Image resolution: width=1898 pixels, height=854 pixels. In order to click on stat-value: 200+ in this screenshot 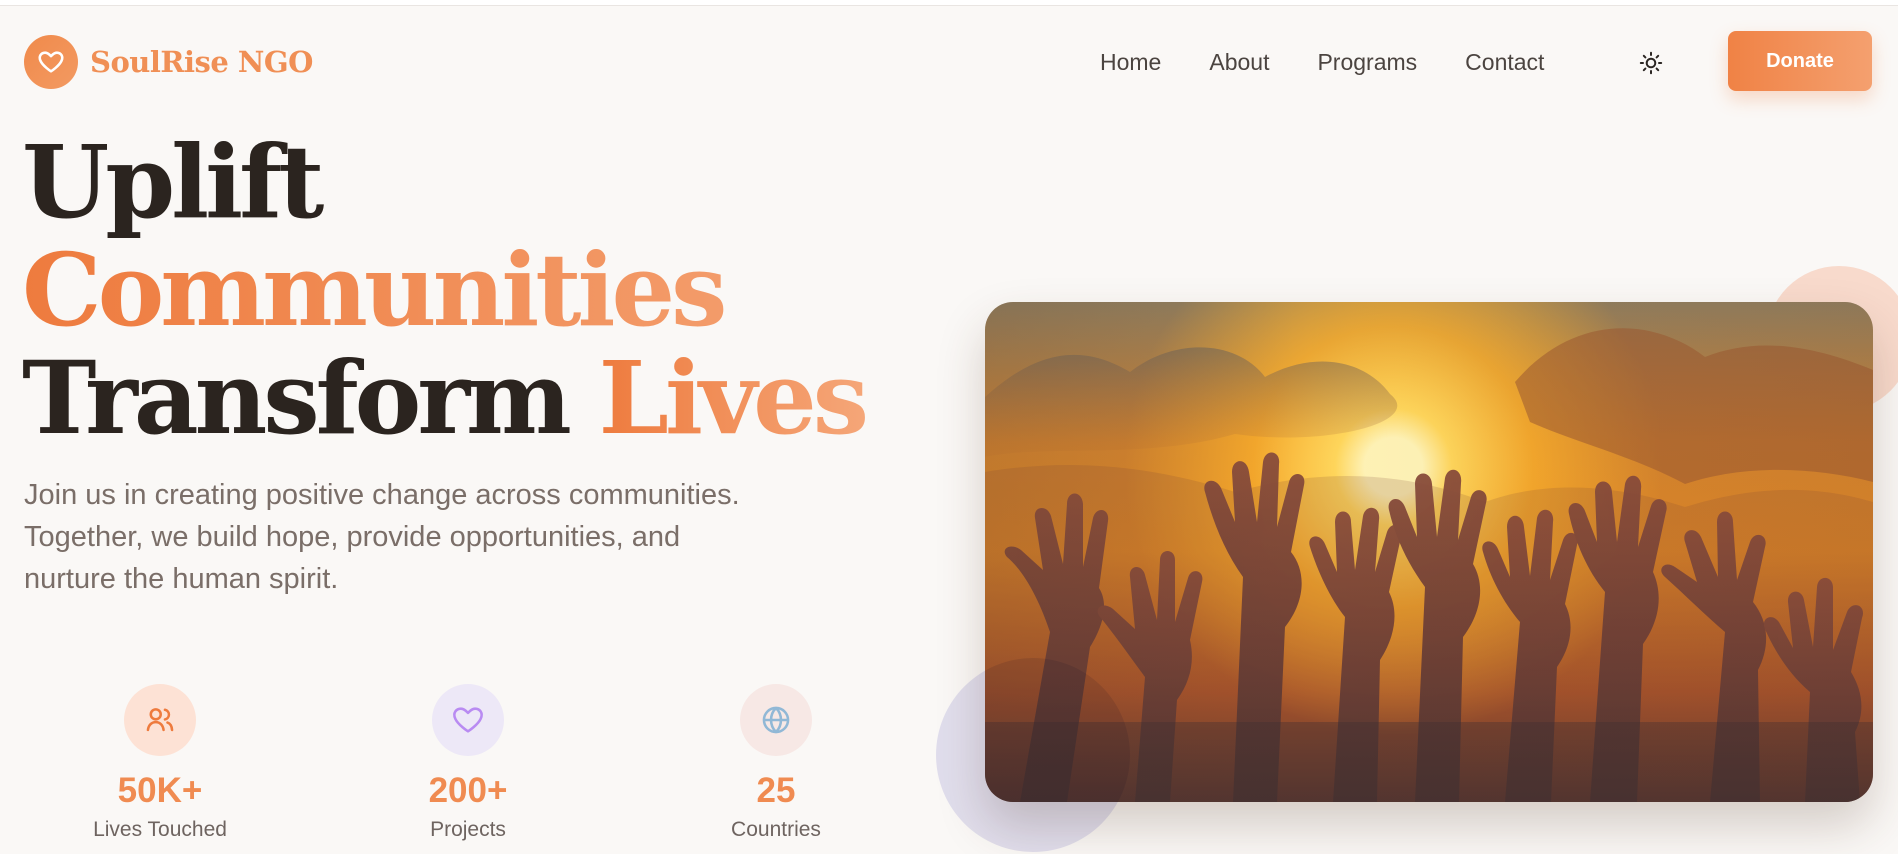, I will do `click(468, 790)`.